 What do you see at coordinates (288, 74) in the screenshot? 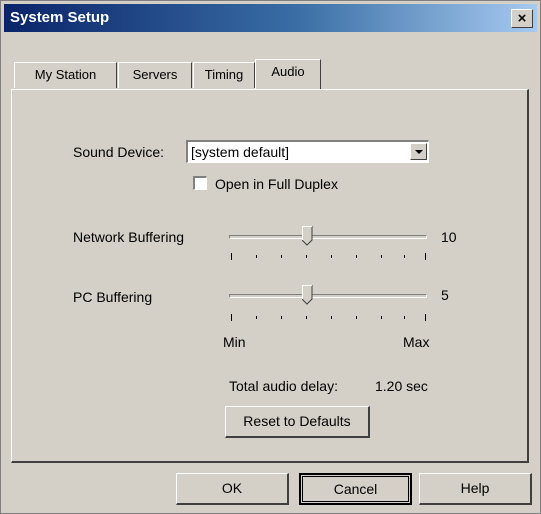
I see `tab-audio: Audio` at bounding box center [288, 74].